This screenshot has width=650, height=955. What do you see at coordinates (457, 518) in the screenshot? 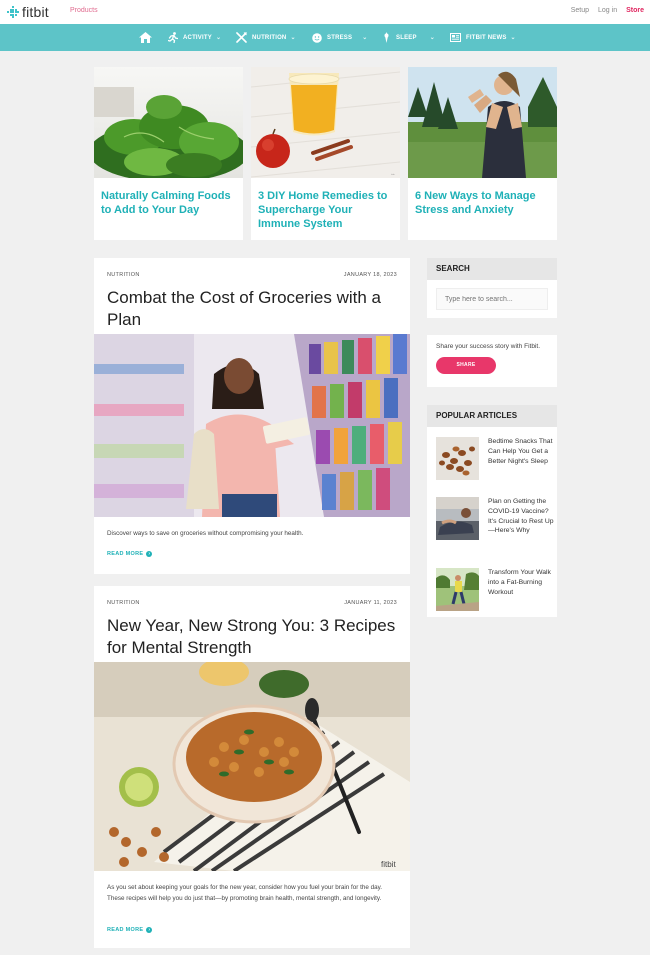
I see `popular-thumb-resting` at bounding box center [457, 518].